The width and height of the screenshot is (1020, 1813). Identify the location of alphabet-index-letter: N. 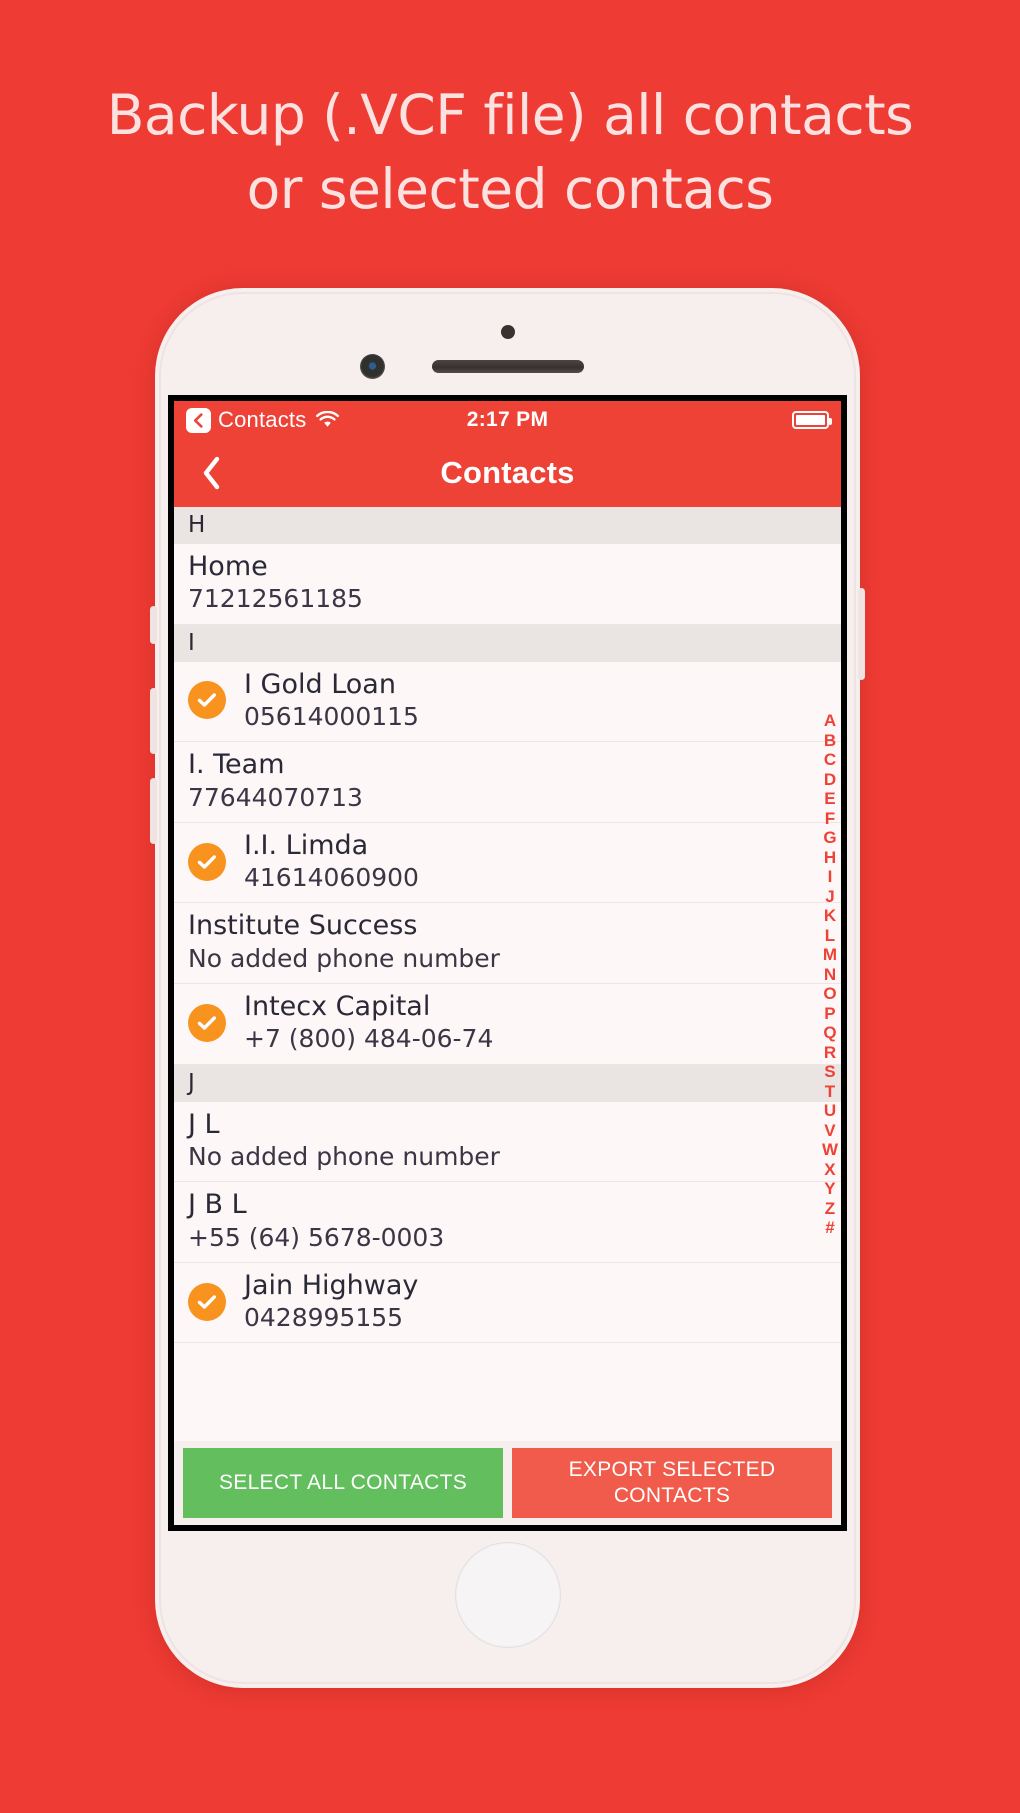
(830, 974).